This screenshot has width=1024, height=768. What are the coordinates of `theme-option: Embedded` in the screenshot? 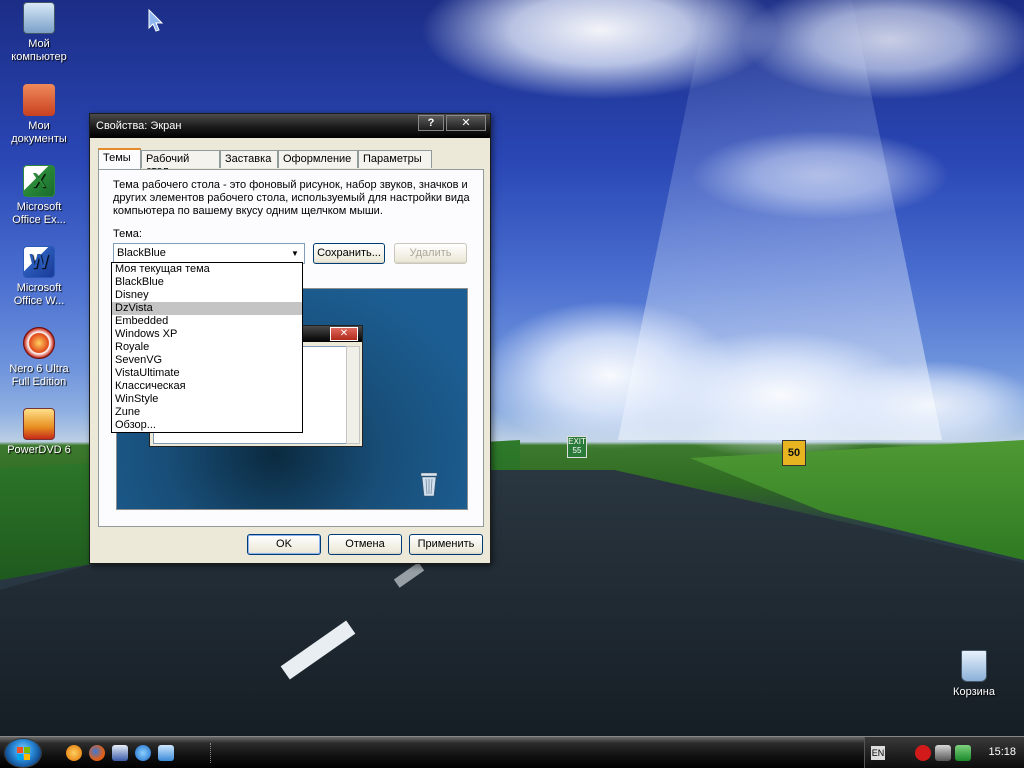 It's located at (207, 321).